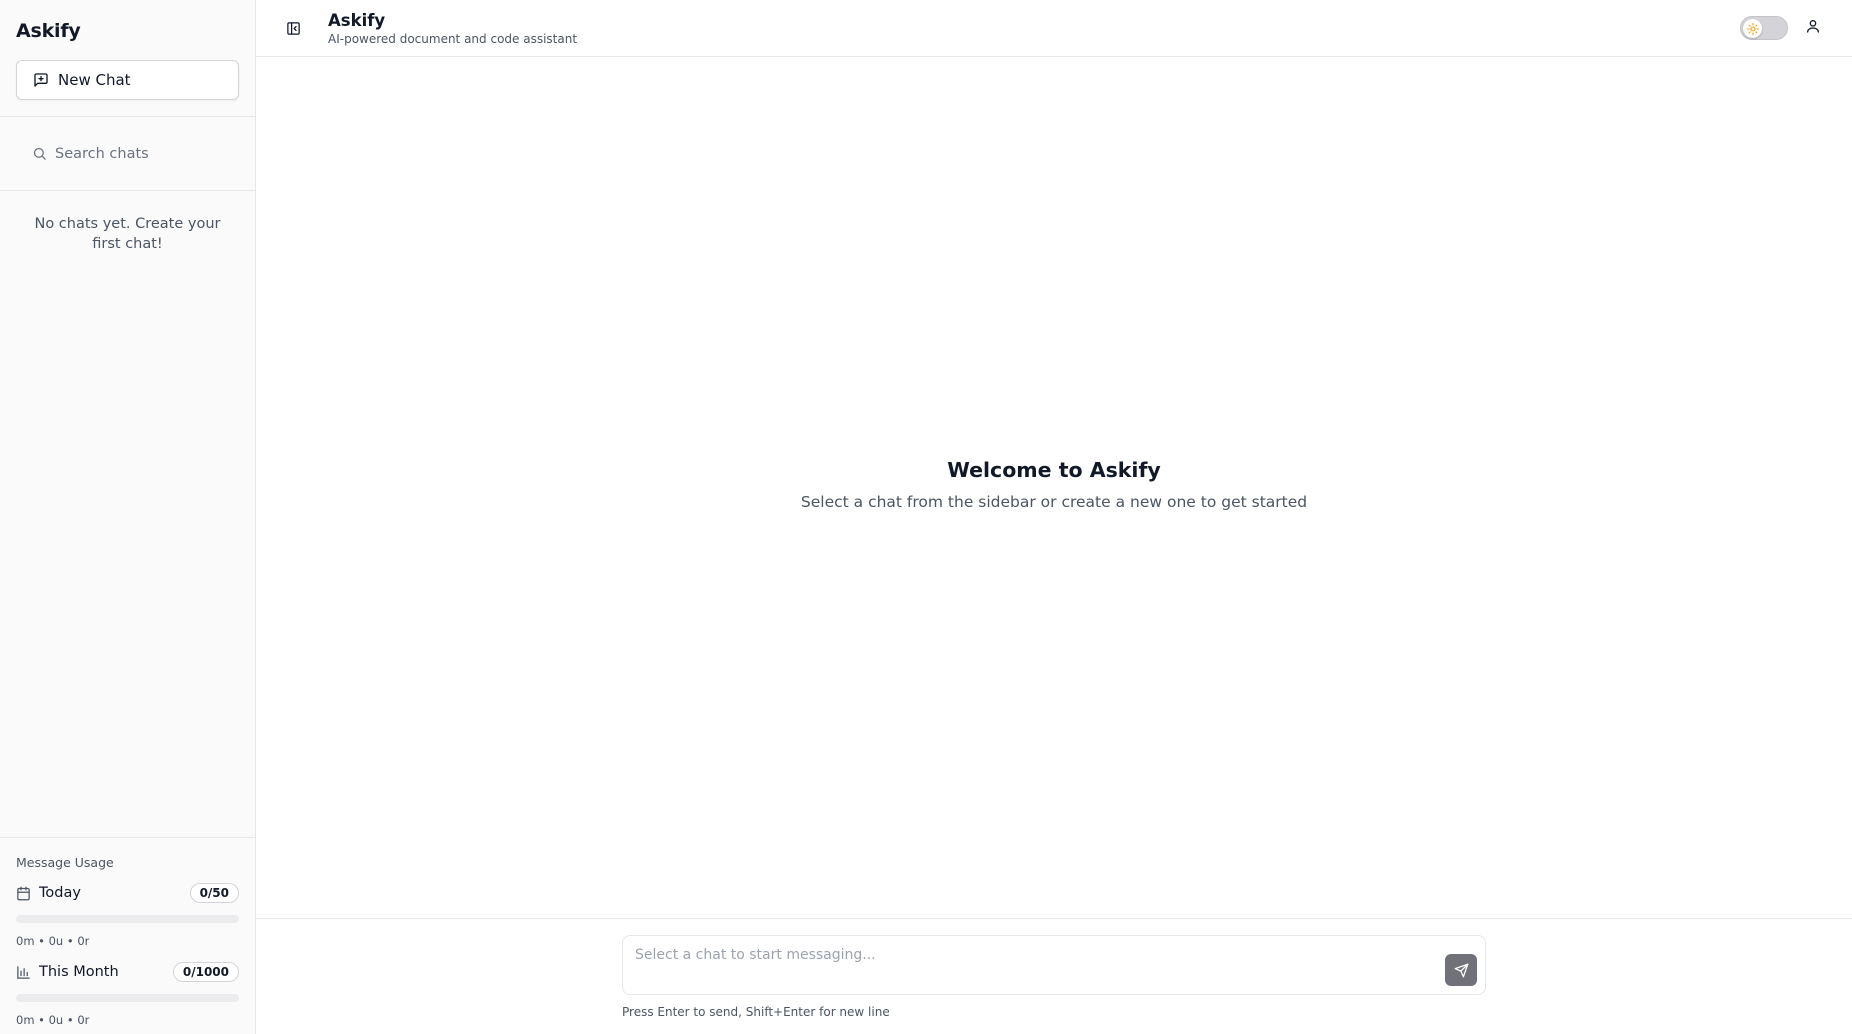 The image size is (1852, 1034). I want to click on usage-month-stats: 0m • 0u • 0r, so click(53, 1020).